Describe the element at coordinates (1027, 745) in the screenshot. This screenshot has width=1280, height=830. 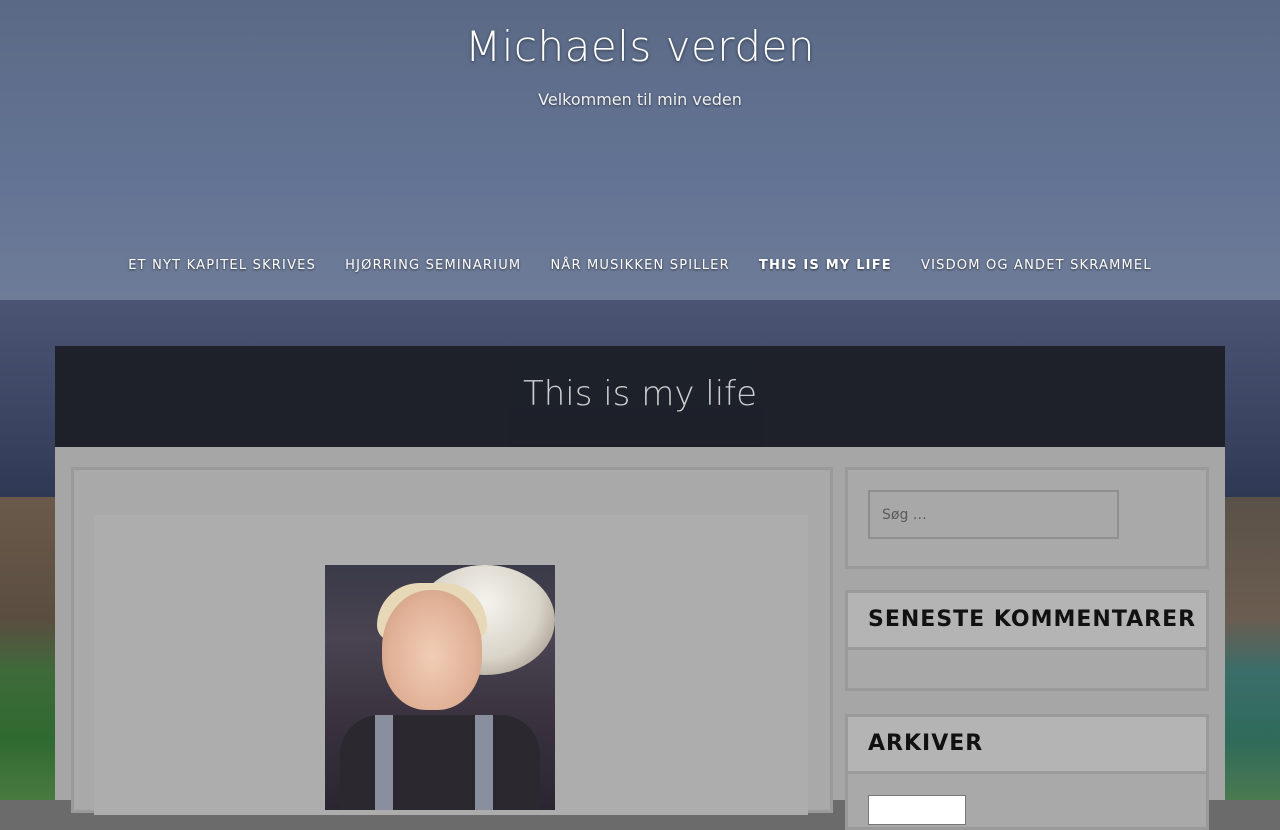
I see `archive-title: ARKIVER` at that location.